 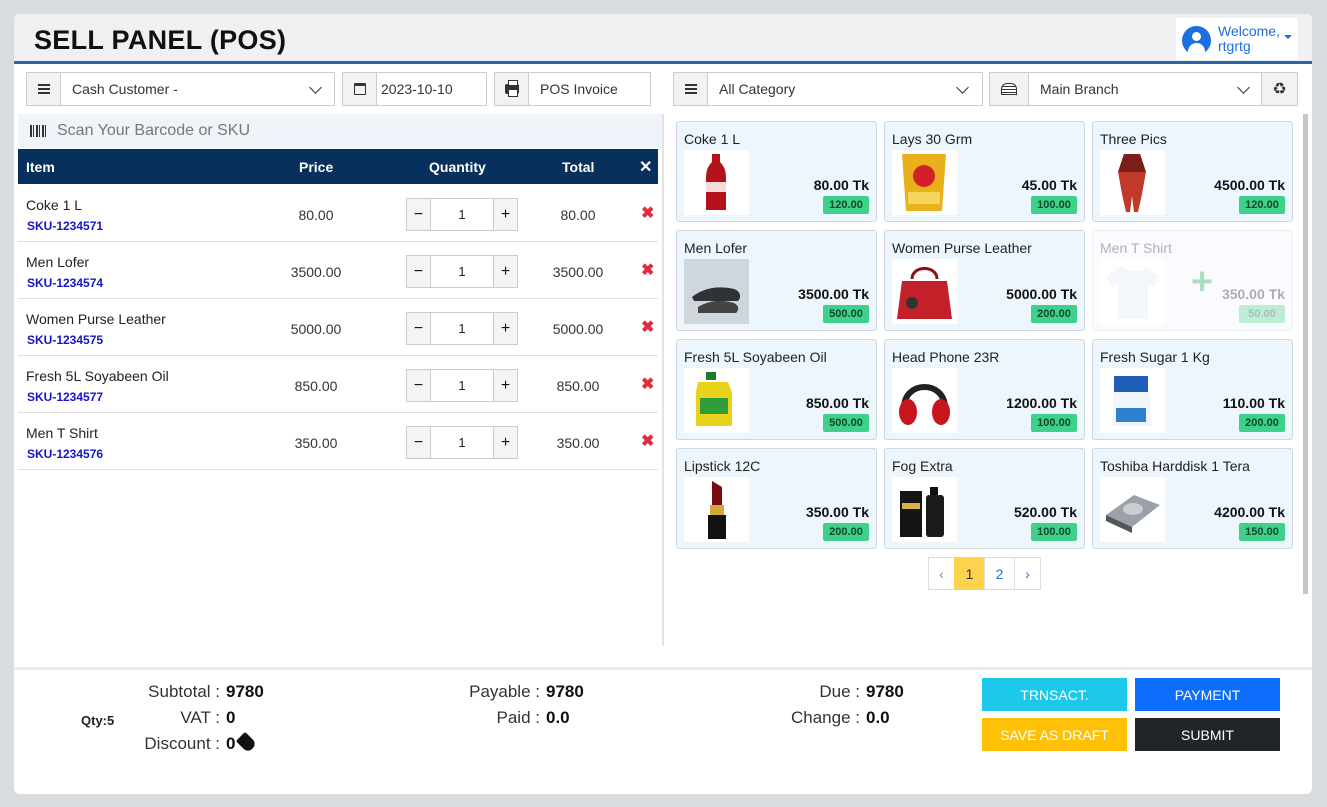 I want to click on cart-item-price: 5000.00, so click(x=316, y=329).